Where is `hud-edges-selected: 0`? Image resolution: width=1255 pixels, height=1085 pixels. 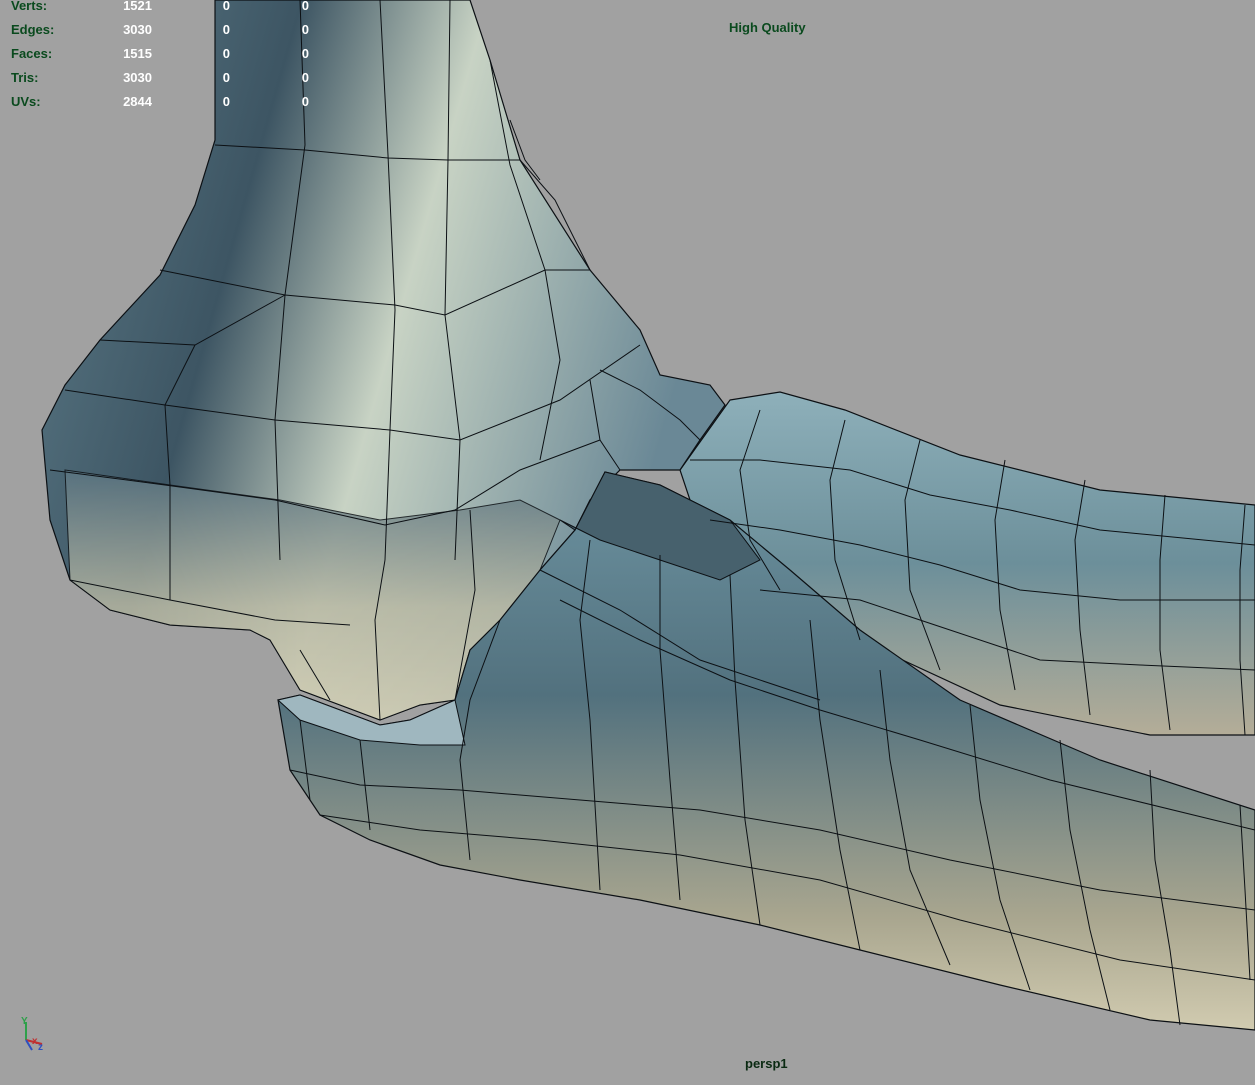
hud-edges-selected: 0 is located at coordinates (226, 29).